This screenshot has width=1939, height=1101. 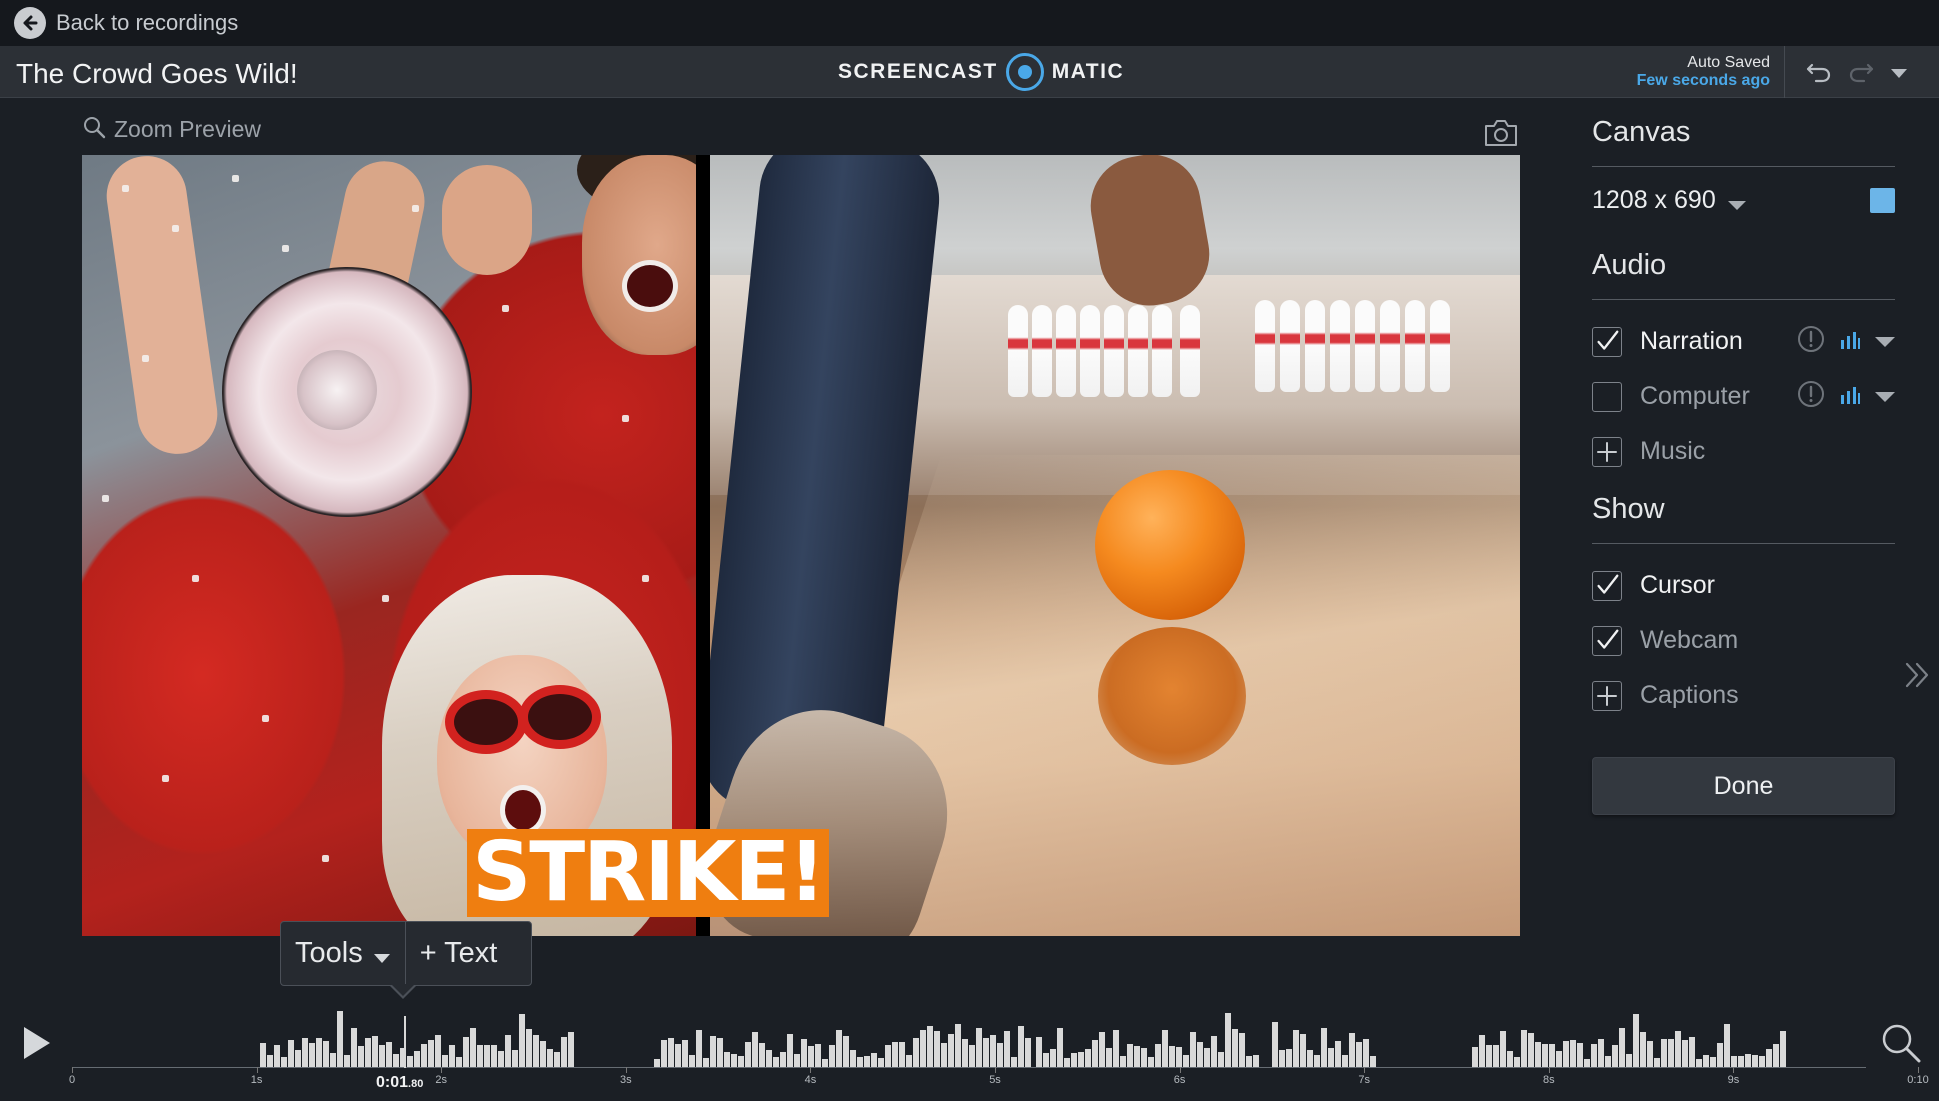 I want to click on canvas-size-select: 1208 x 690, so click(x=1654, y=200).